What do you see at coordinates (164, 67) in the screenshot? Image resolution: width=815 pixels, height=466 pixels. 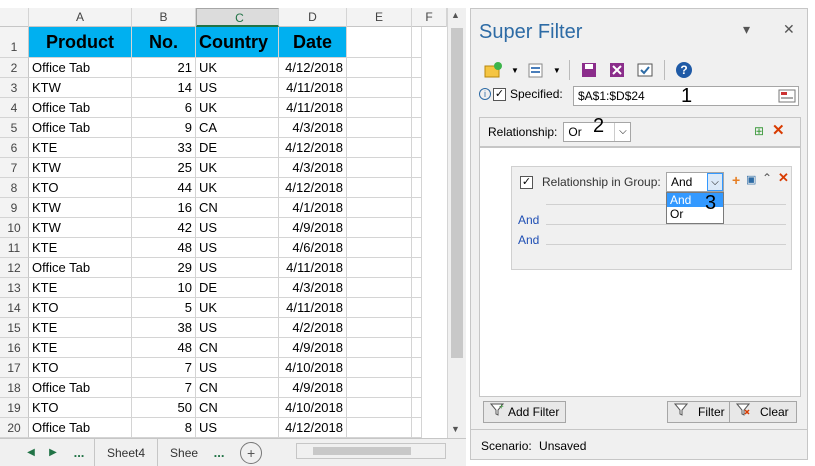 I see `cell-b: 21` at bounding box center [164, 67].